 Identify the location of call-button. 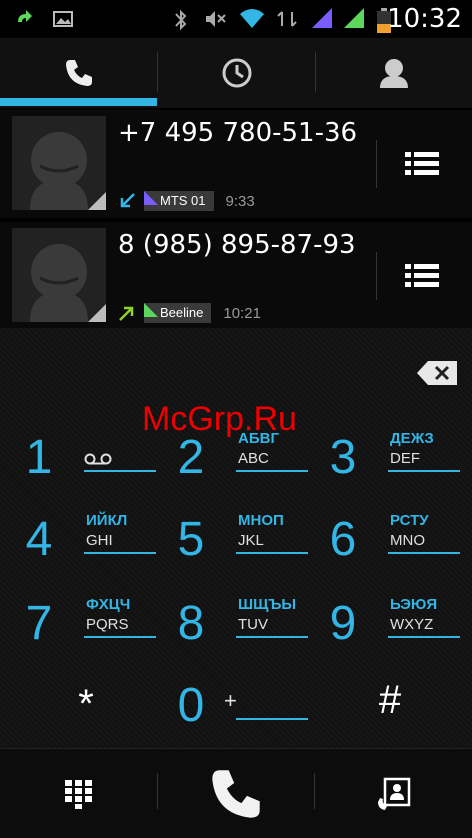
(236, 793).